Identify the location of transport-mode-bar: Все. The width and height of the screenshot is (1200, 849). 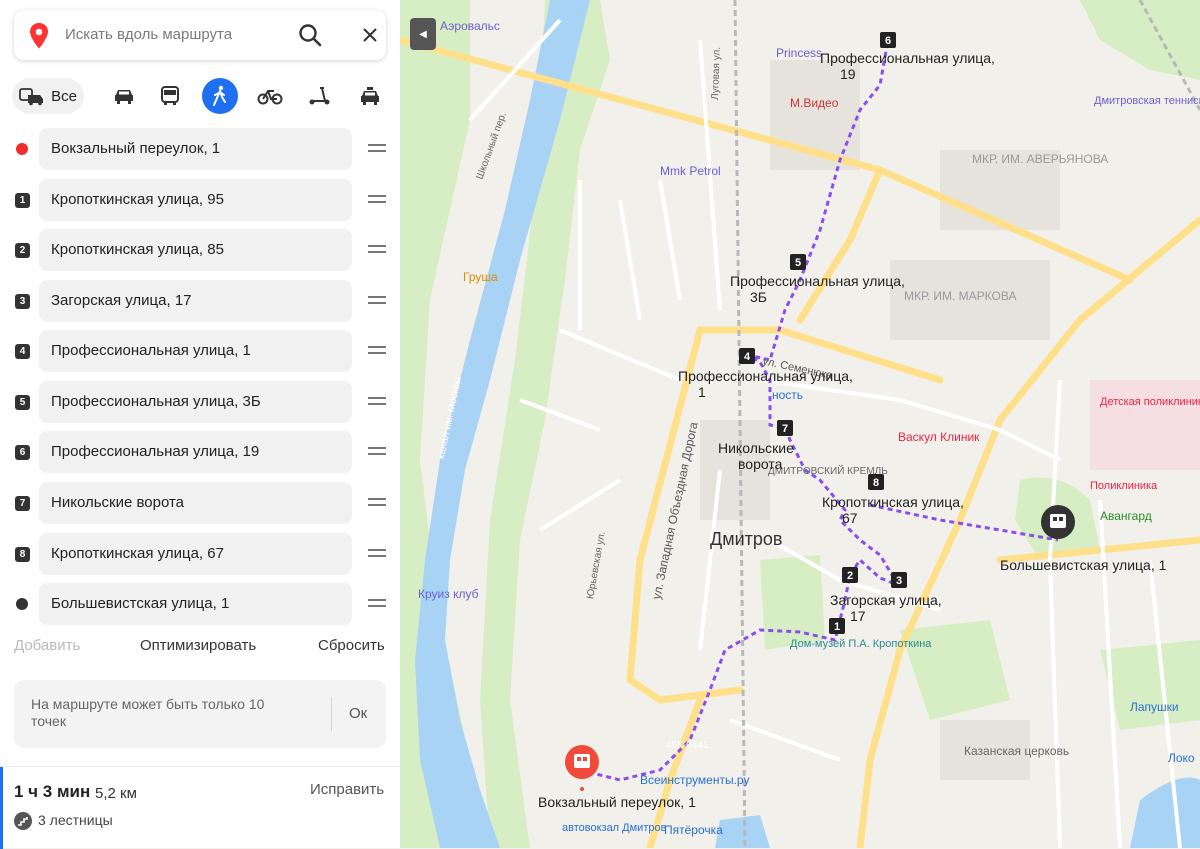
(202, 96).